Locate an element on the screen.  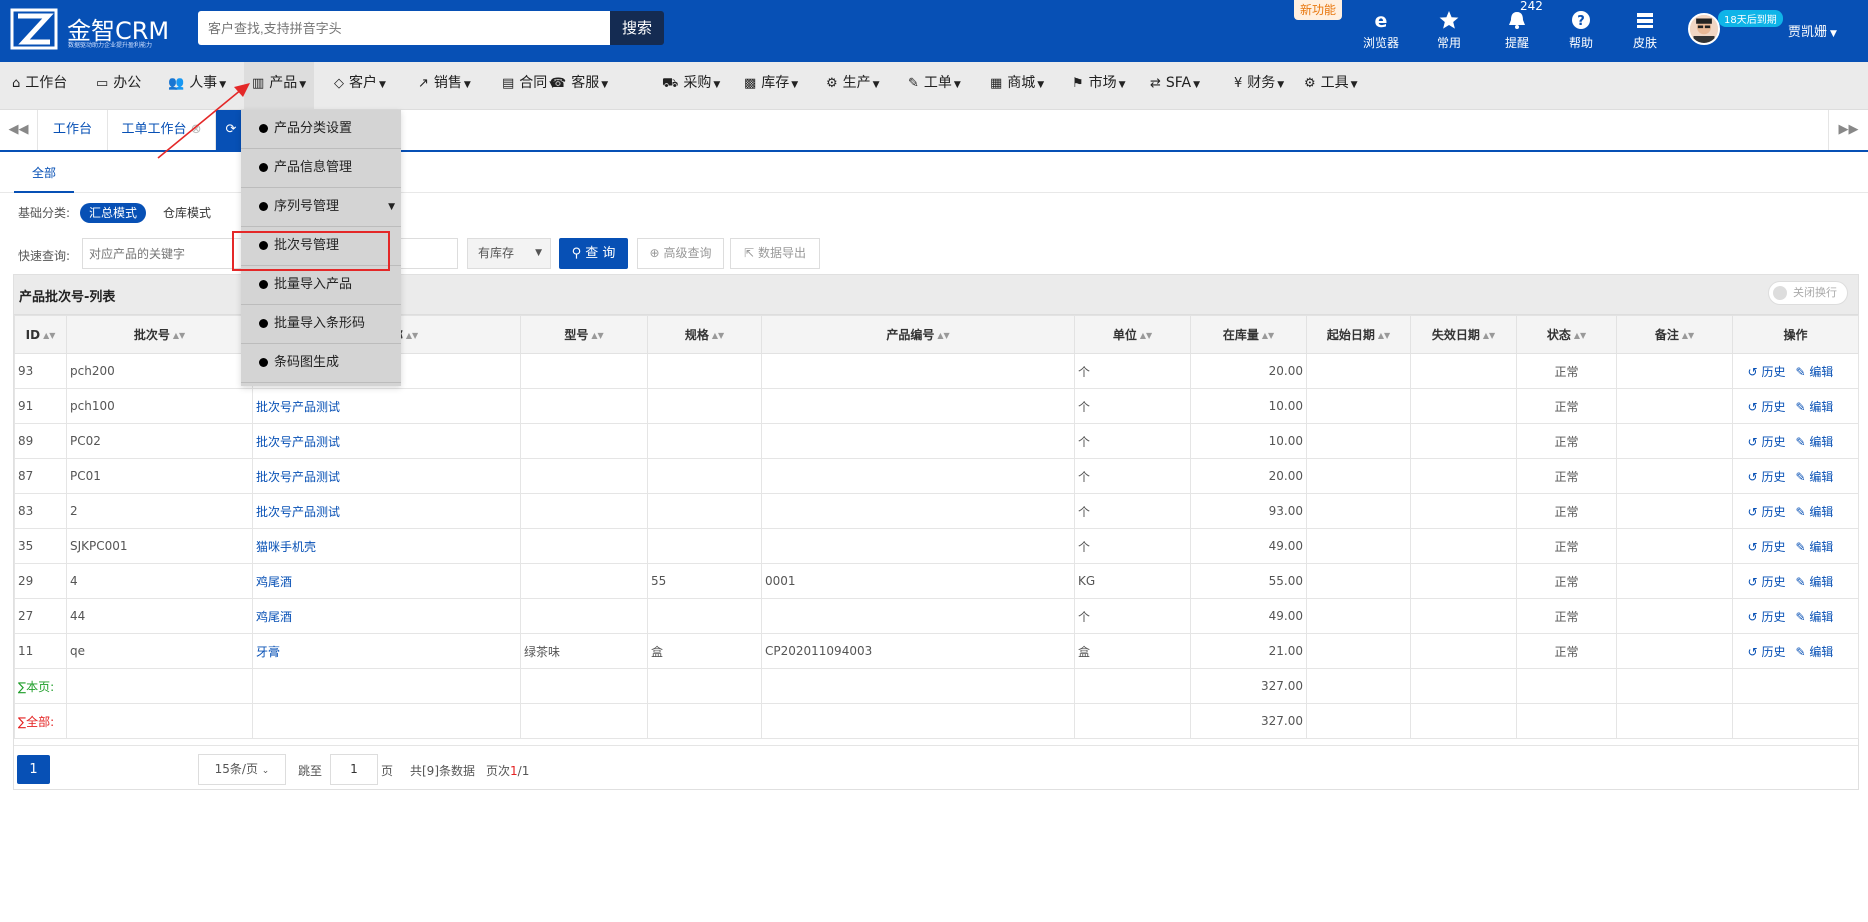
tab-scroll-right-button: ▶▶ is located at coordinates (1848, 130).